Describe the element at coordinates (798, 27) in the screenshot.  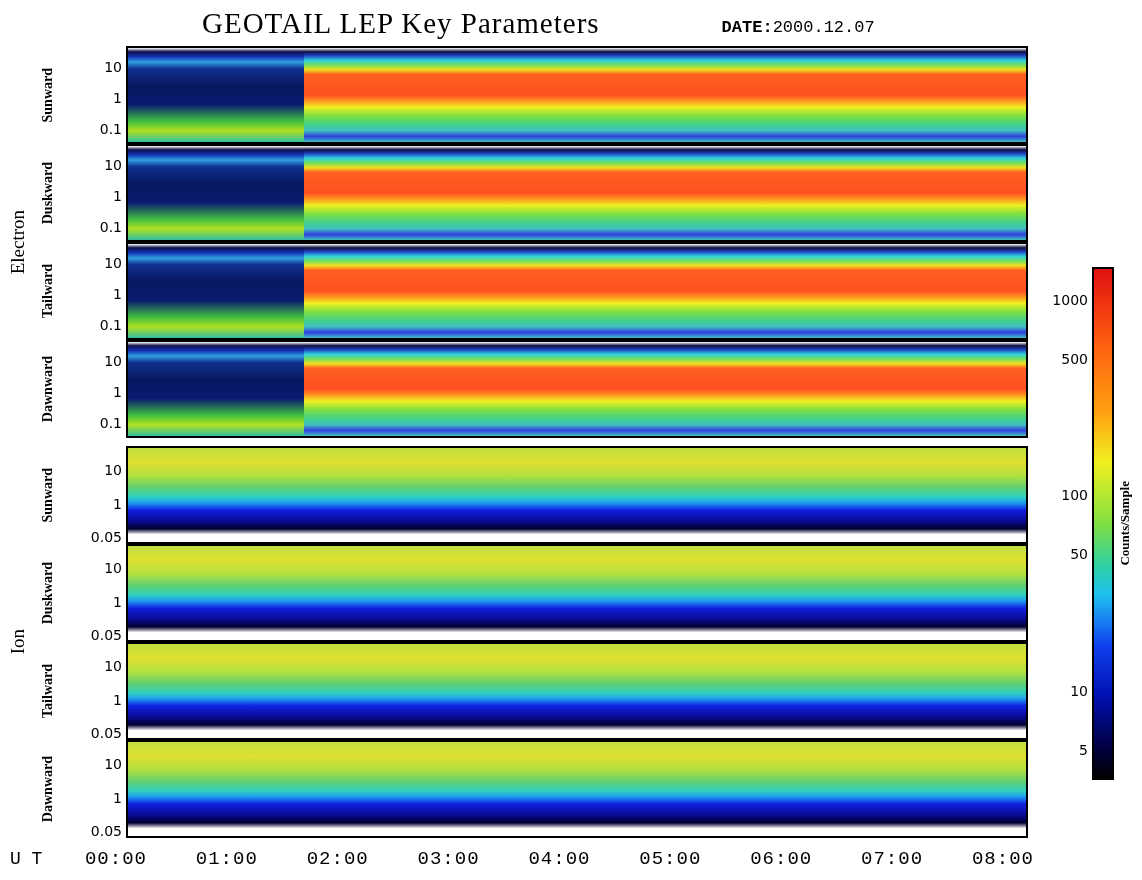
I see `date-label: DATE:2000.12.07` at that location.